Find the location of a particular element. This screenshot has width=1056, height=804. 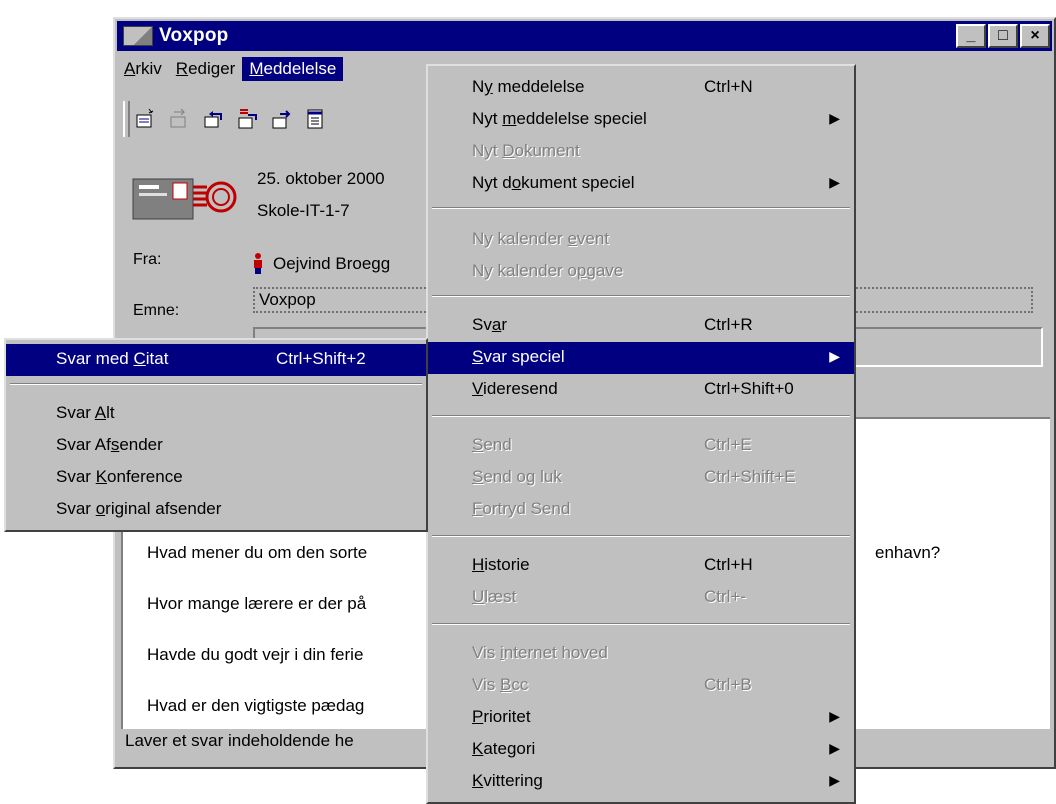

send-icon is located at coordinates (281, 119).